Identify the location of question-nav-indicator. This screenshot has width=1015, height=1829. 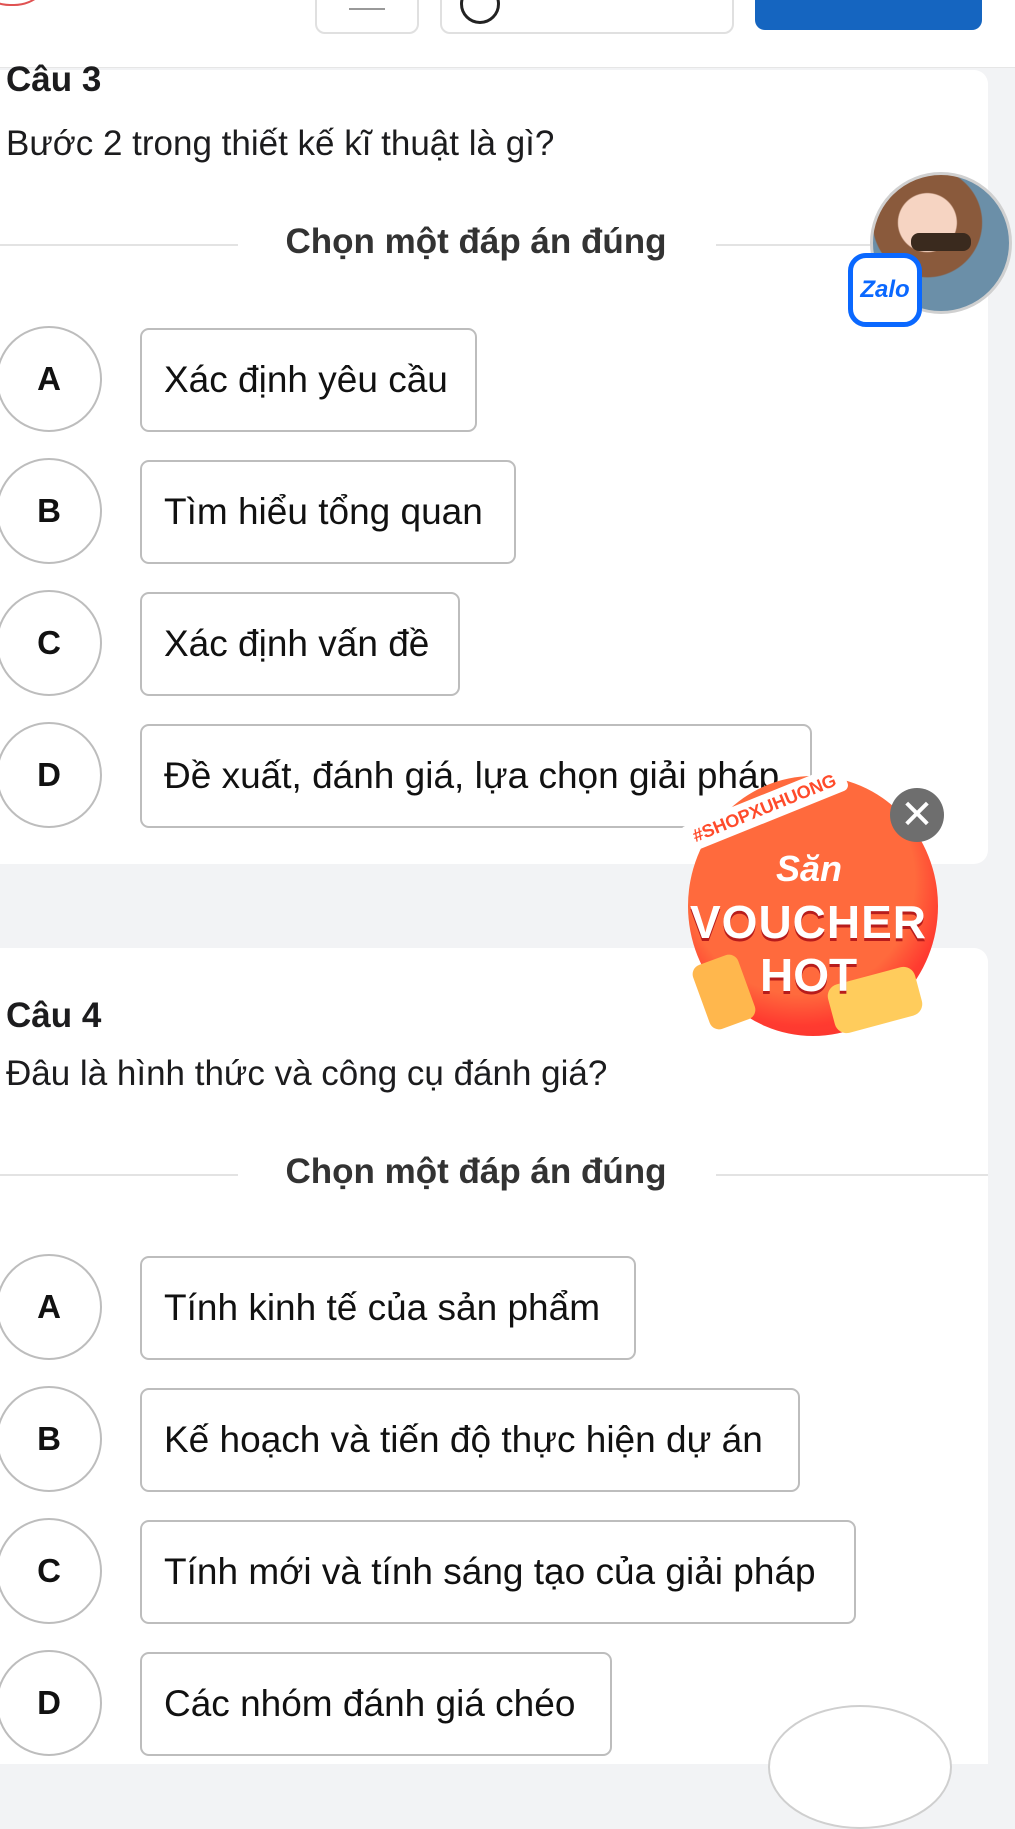
(27, 3).